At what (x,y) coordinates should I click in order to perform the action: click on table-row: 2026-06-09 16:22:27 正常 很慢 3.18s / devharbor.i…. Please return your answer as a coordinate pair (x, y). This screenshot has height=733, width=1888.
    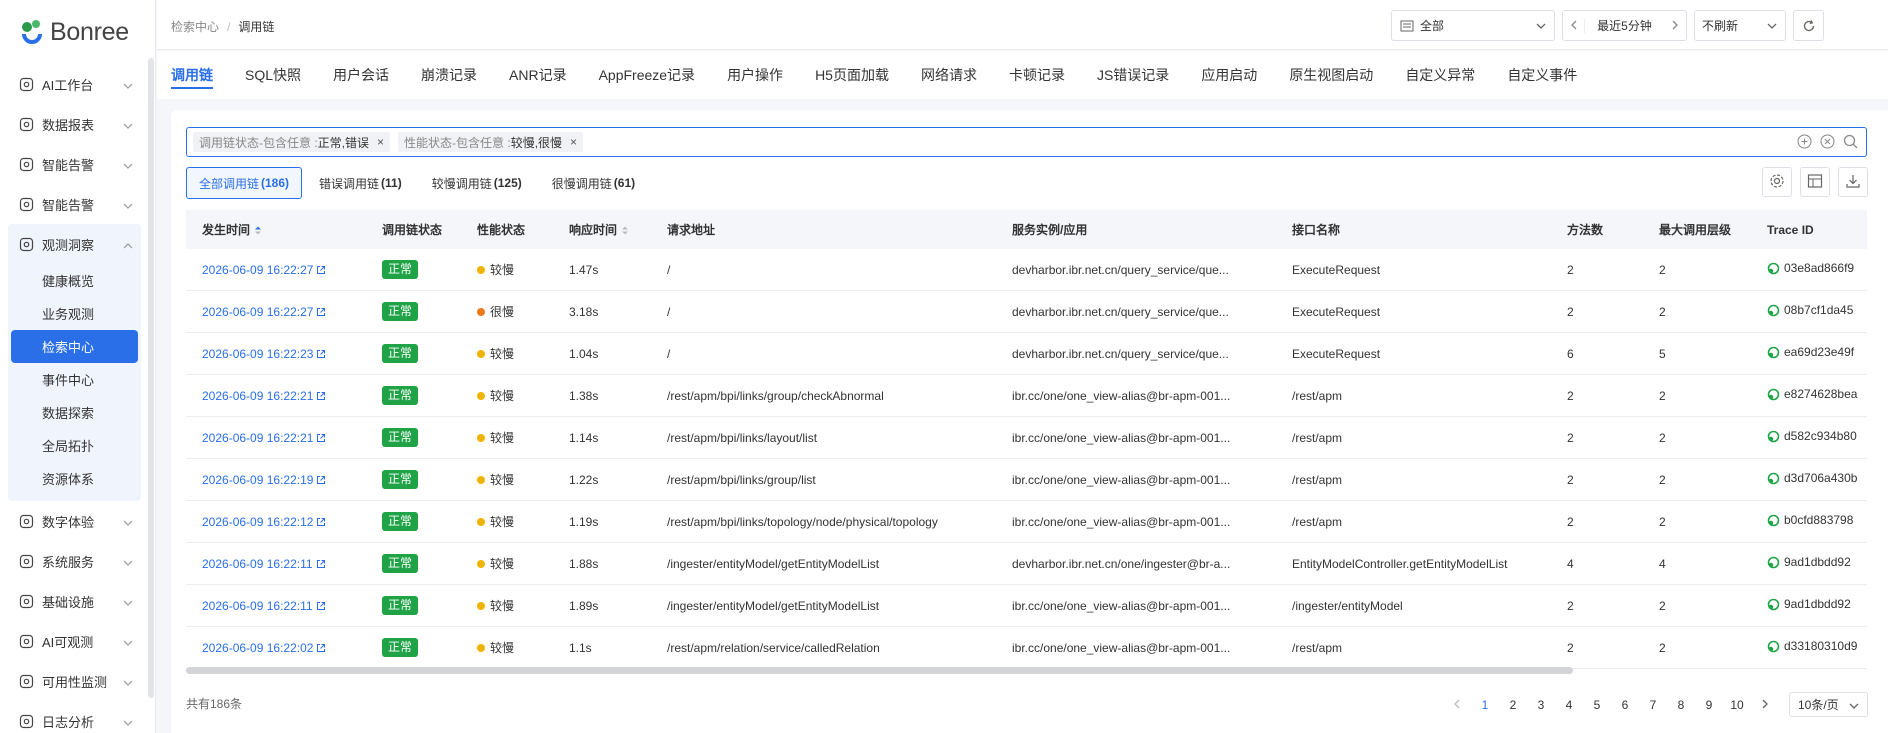
    Looking at the image, I should click on (1026, 312).